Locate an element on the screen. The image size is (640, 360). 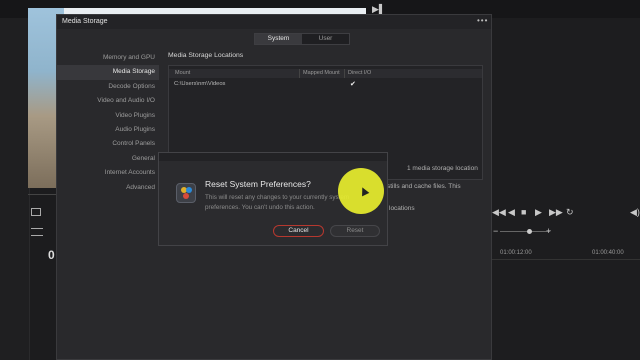
sidebar-item-decode-options: Decode Options is located at coordinates (108, 87).